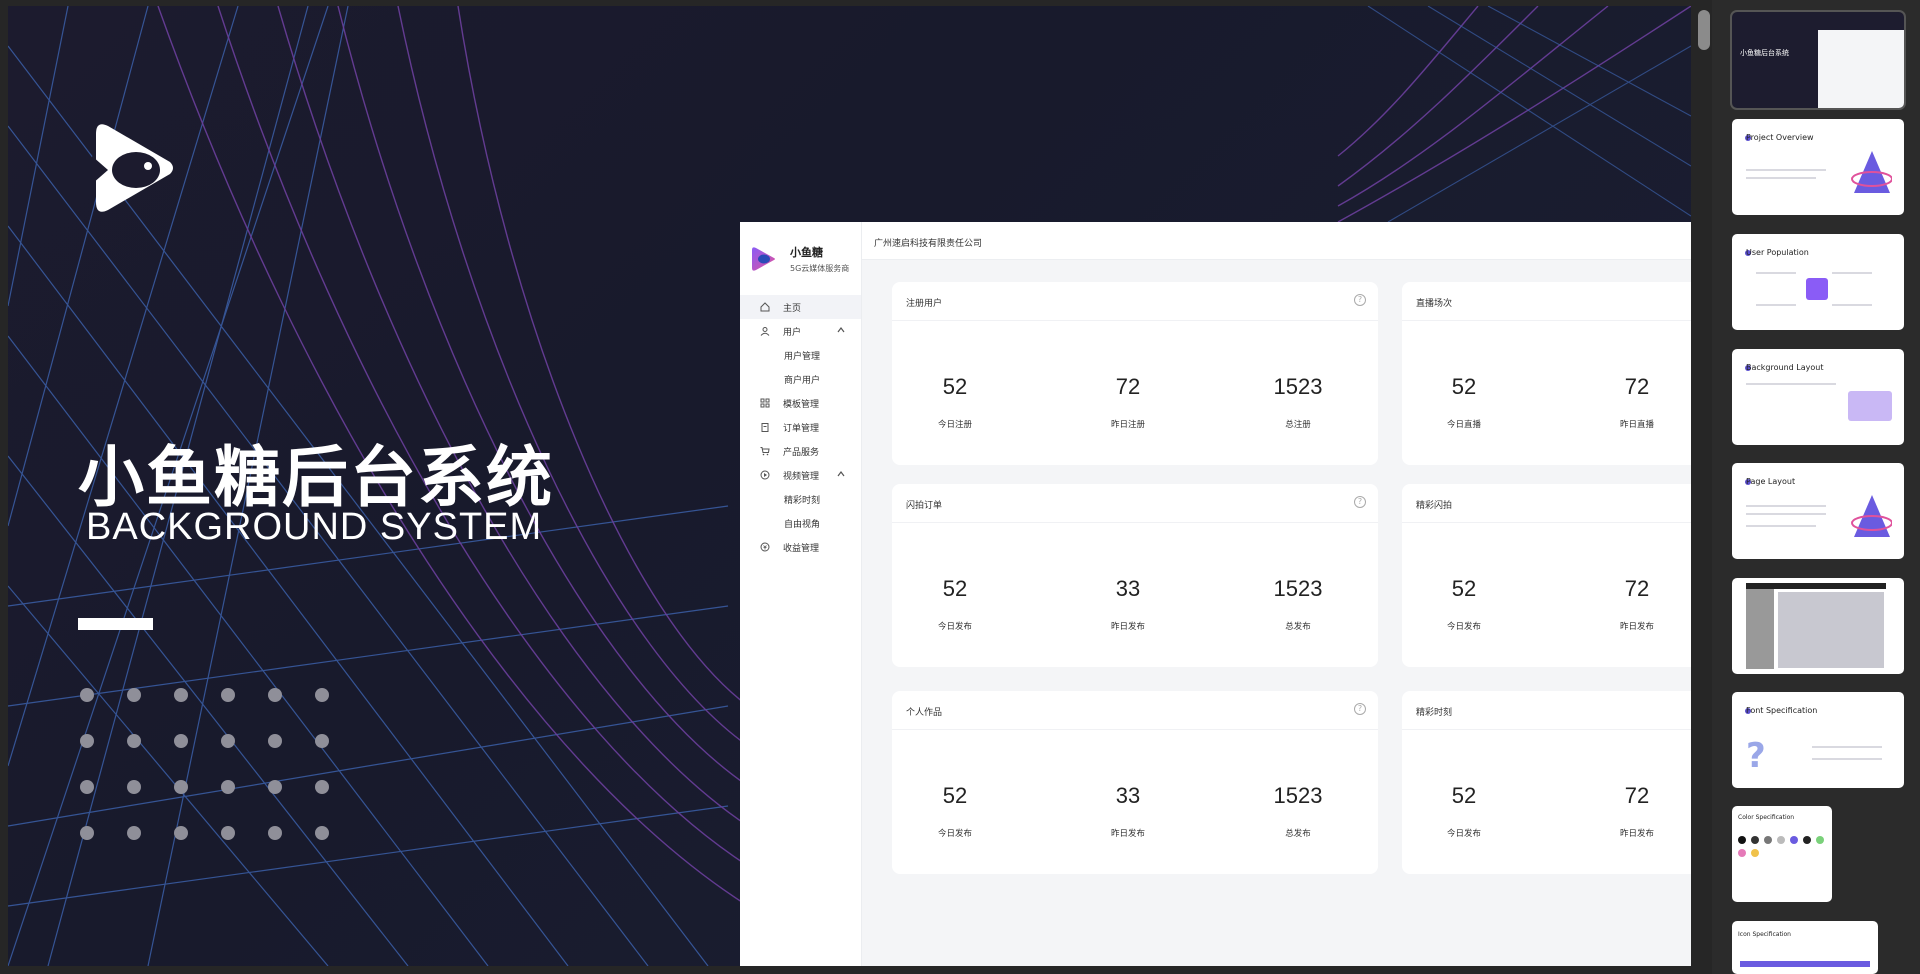 Image resolution: width=1920 pixels, height=974 pixels. Describe the element at coordinates (1818, 397) in the screenshot. I see `slide-thumbnail: Background Layout` at that location.